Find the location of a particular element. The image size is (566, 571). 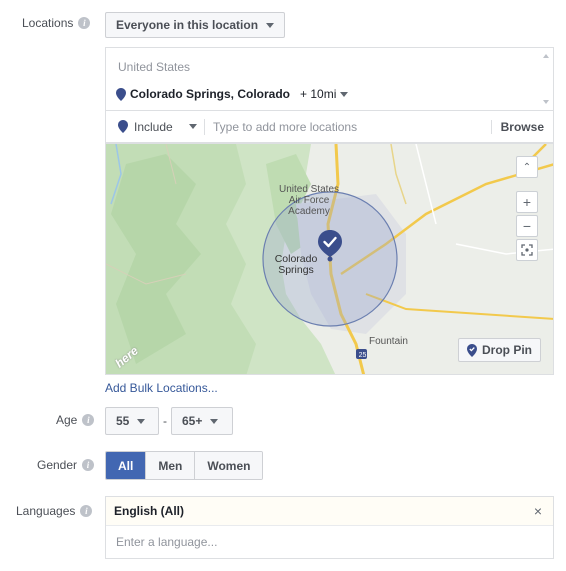

include-exclude-select: Include is located at coordinates (155, 127).